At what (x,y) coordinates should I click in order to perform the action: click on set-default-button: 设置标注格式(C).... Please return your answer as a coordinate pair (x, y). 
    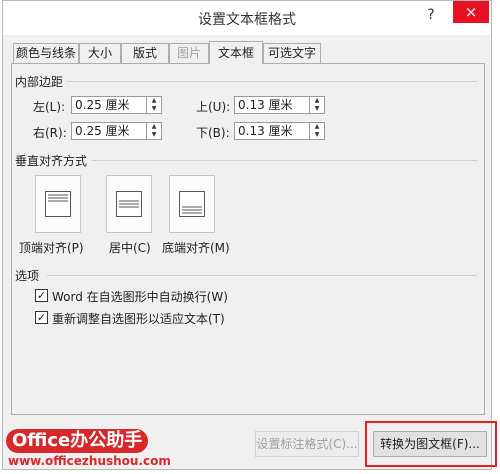
    Looking at the image, I should click on (307, 444).